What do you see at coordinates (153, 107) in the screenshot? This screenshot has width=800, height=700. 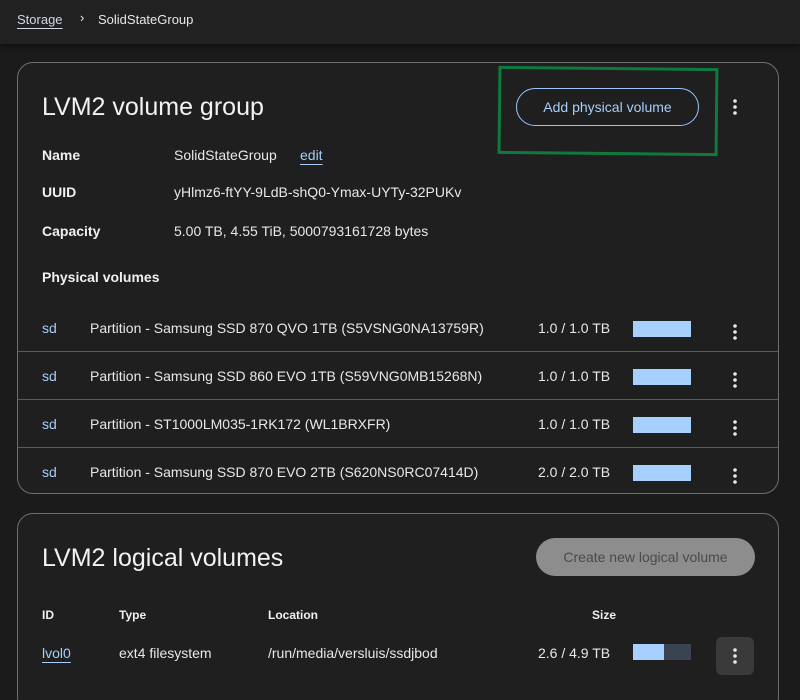 I see `volume-group-title: LVM2 volume group` at bounding box center [153, 107].